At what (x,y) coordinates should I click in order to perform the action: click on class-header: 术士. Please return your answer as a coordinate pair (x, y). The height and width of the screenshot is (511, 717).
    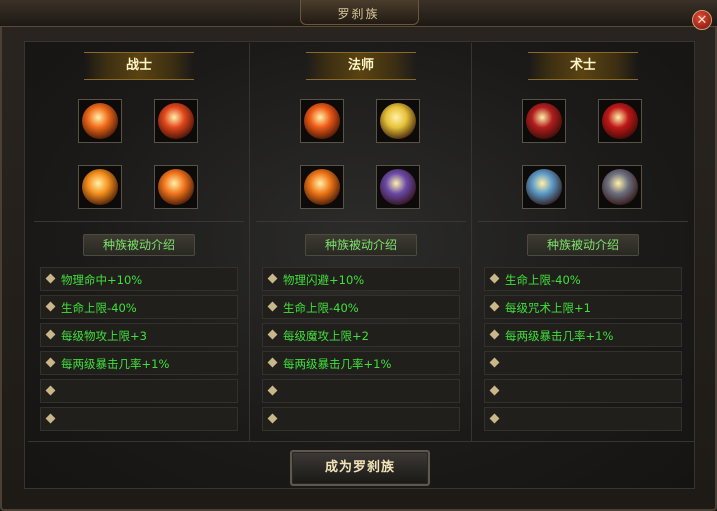
    Looking at the image, I should click on (583, 66).